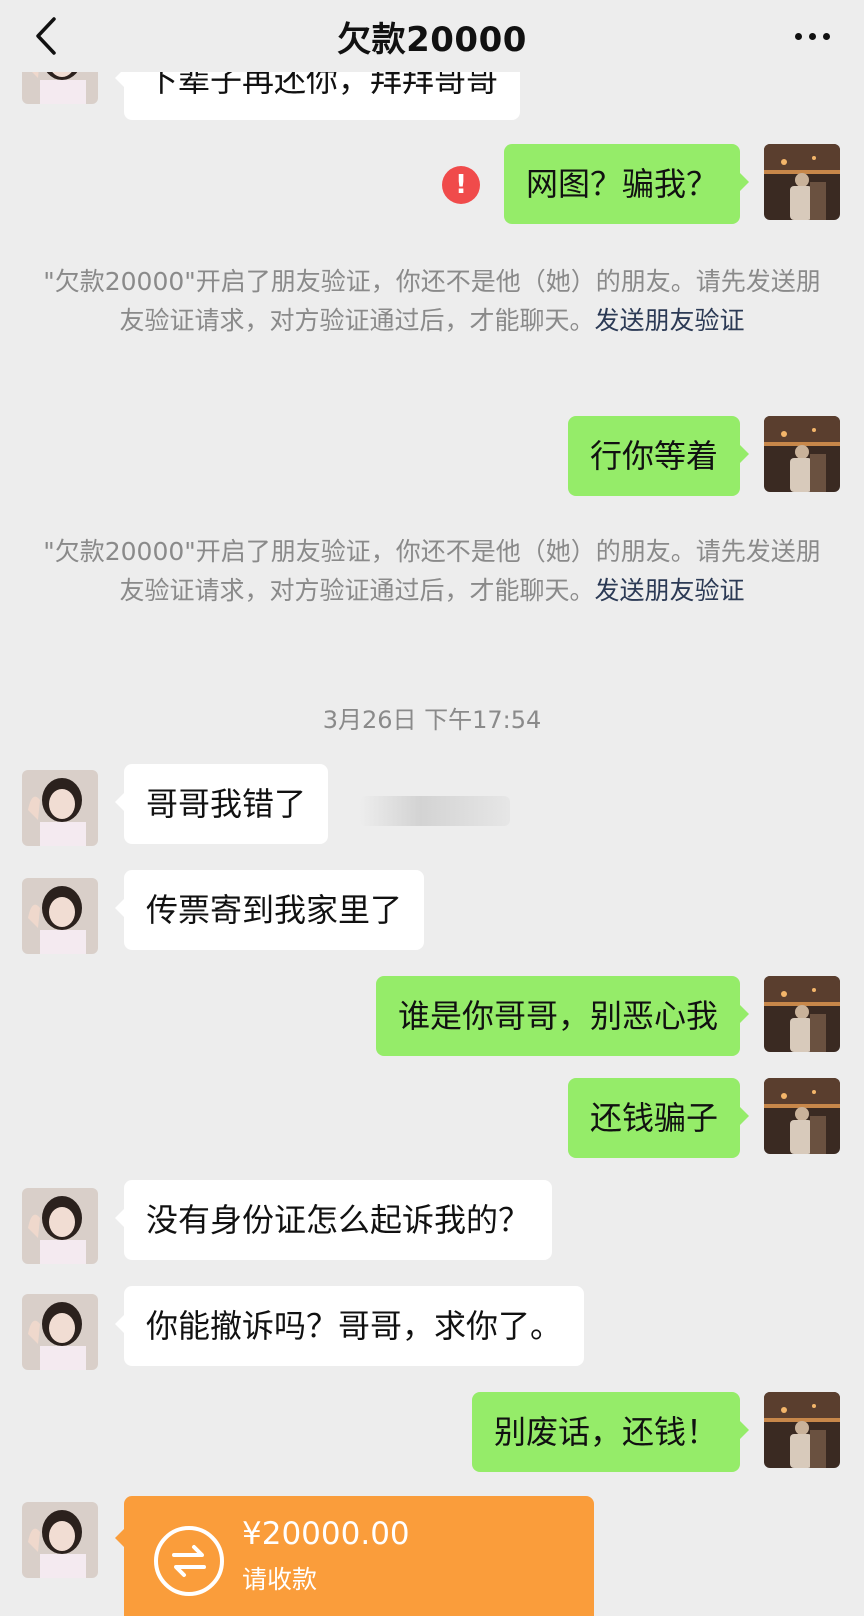  Describe the element at coordinates (432, 39) in the screenshot. I see `chat-title: 欠款20000` at that location.